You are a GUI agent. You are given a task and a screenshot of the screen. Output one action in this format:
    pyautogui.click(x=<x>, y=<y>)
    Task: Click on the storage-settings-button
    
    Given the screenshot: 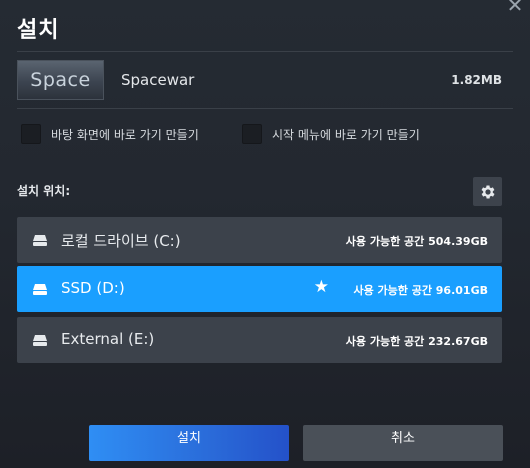 What is the action you would take?
    pyautogui.click(x=487, y=191)
    